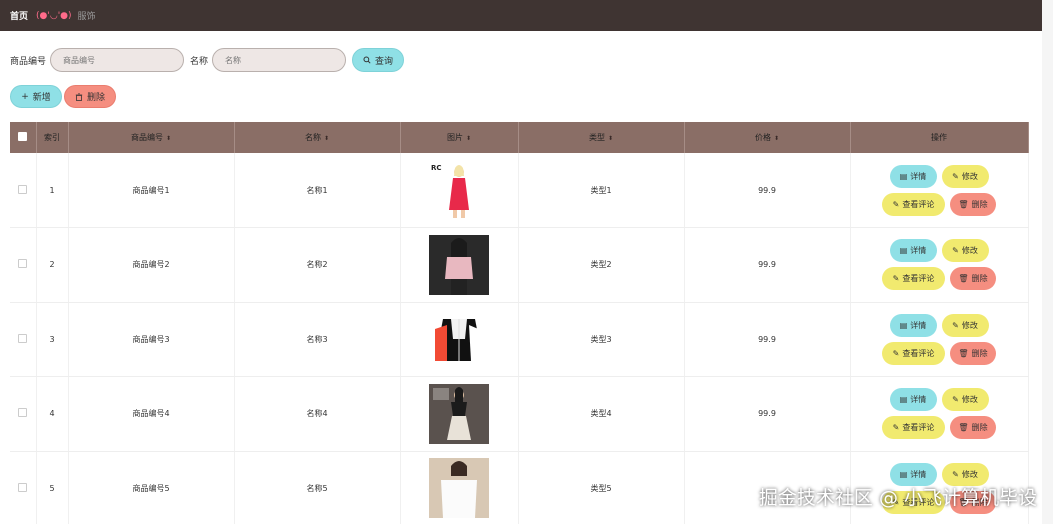  What do you see at coordinates (52, 487) in the screenshot?
I see `cell-index: 5` at bounding box center [52, 487].